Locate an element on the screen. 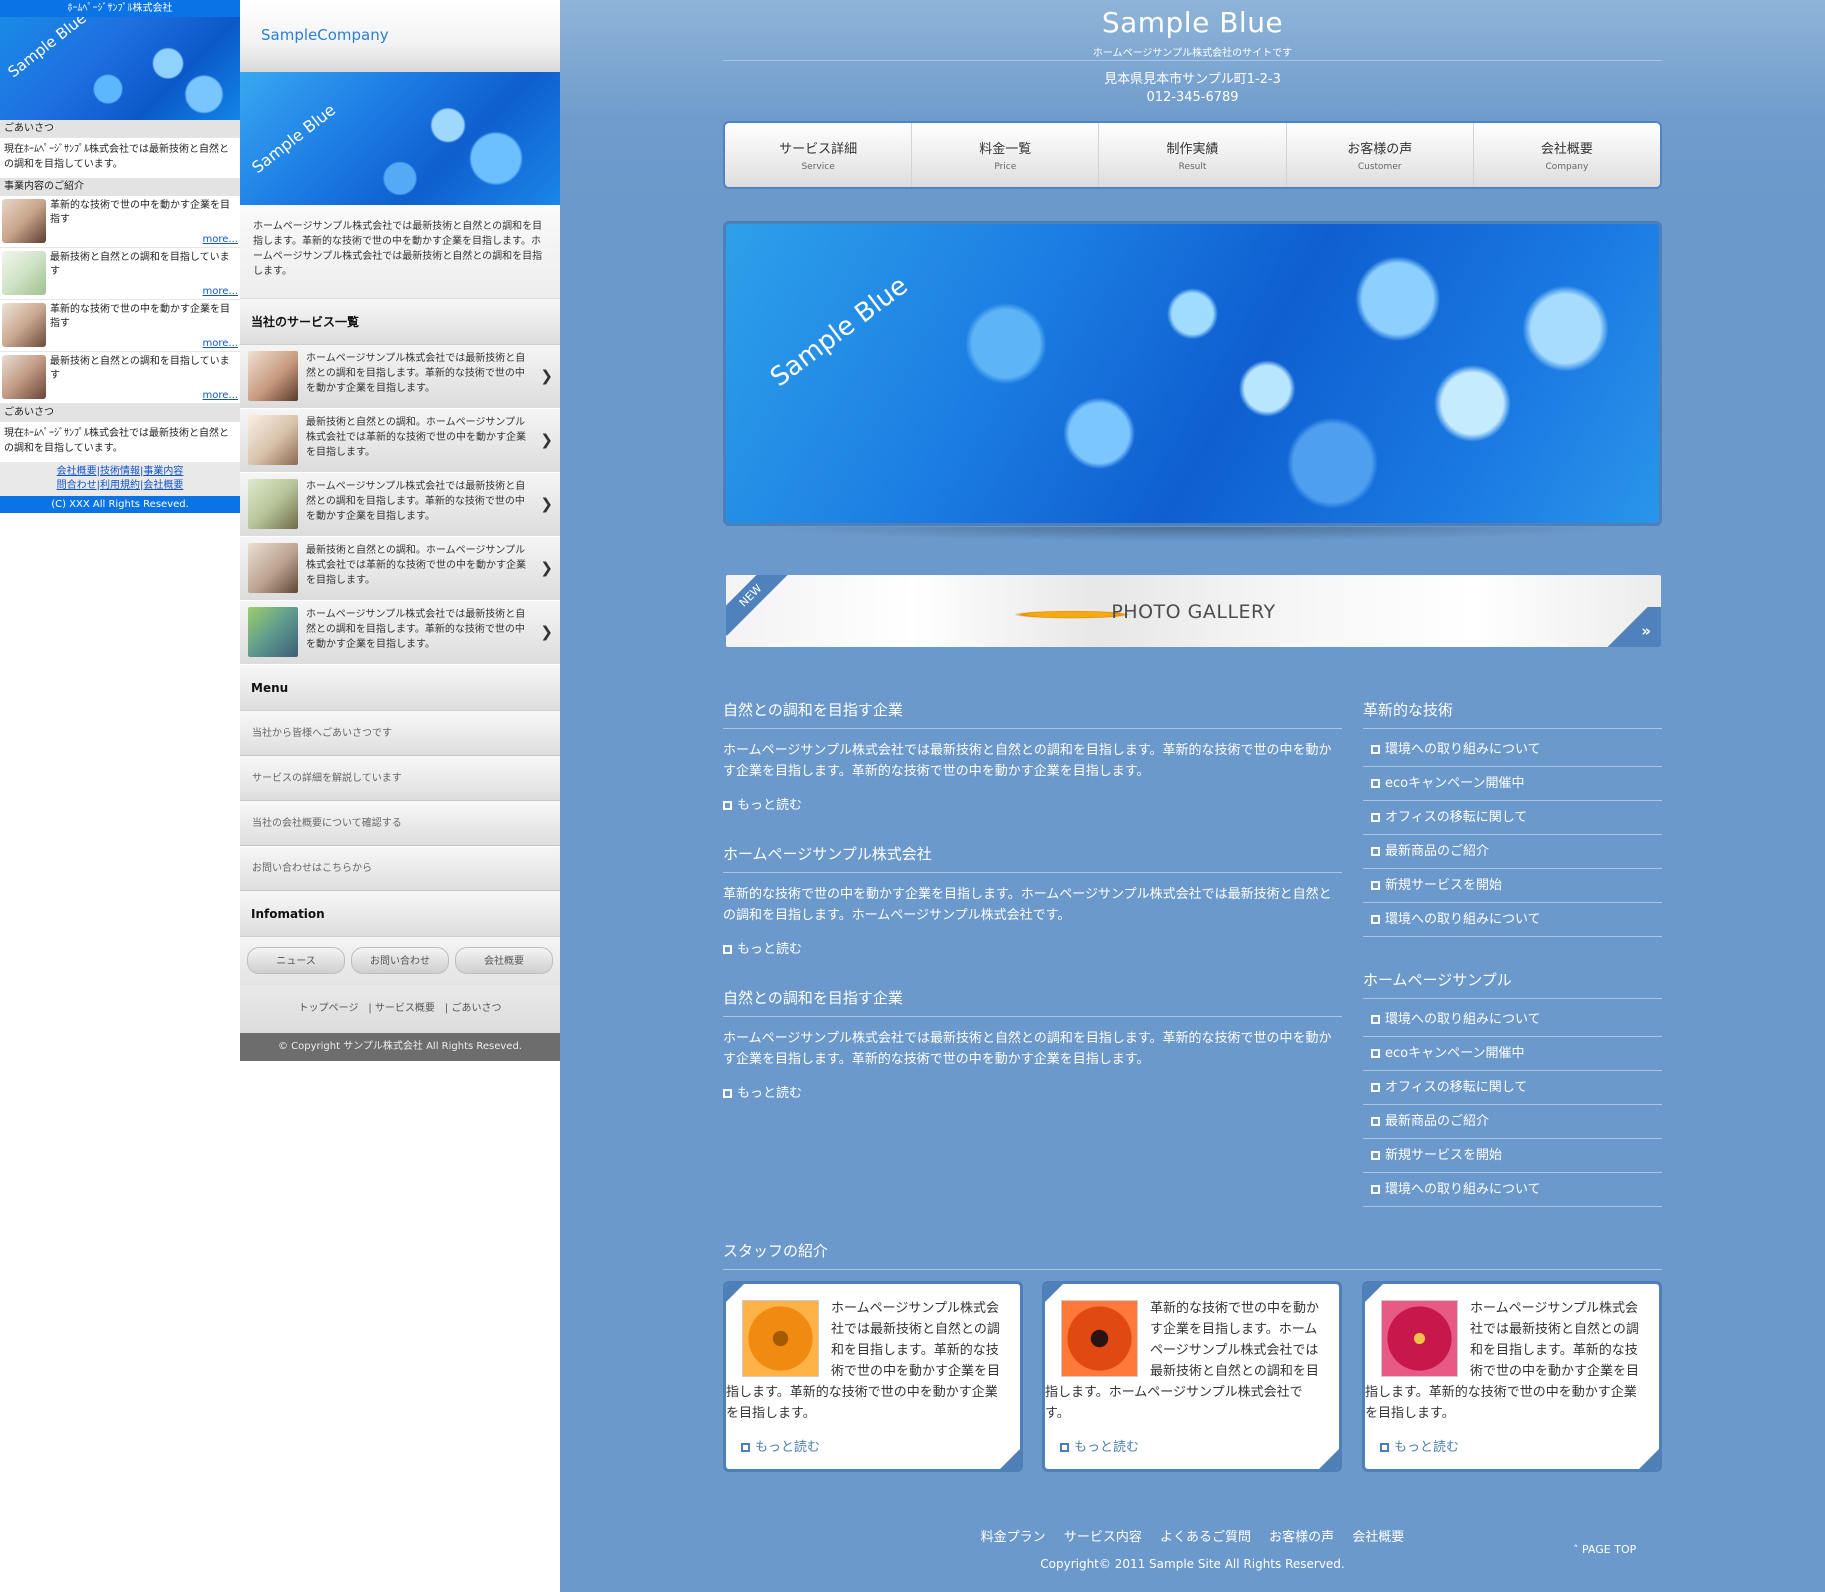 The height and width of the screenshot is (1592, 1825). nav-item-result: 制作実績 Result is located at coordinates (1193, 155).